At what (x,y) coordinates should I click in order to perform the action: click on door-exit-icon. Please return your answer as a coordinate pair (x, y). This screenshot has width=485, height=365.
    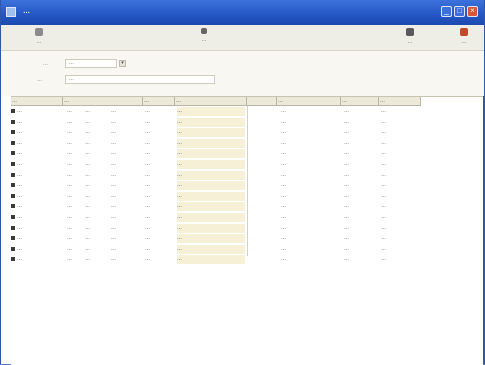
    Looking at the image, I should click on (464, 32).